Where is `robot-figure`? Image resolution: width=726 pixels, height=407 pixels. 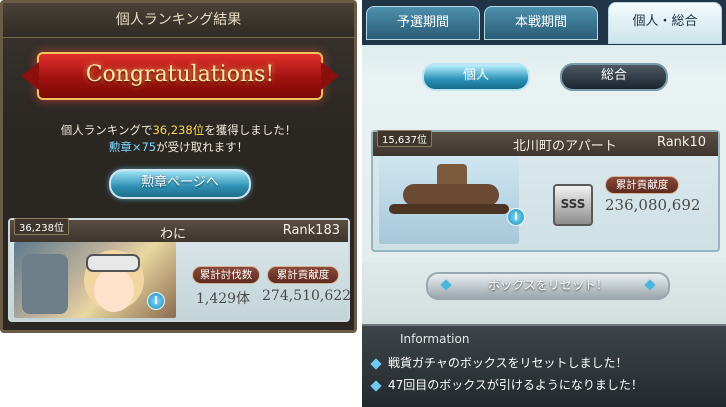
robot-figure is located at coordinates (45, 284).